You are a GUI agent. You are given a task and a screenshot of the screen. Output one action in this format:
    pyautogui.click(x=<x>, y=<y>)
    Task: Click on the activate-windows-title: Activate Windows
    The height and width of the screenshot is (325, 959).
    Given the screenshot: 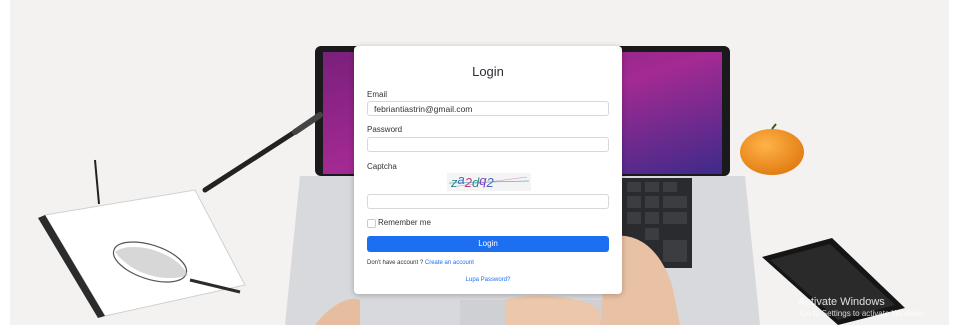 What is the action you would take?
    pyautogui.click(x=841, y=302)
    